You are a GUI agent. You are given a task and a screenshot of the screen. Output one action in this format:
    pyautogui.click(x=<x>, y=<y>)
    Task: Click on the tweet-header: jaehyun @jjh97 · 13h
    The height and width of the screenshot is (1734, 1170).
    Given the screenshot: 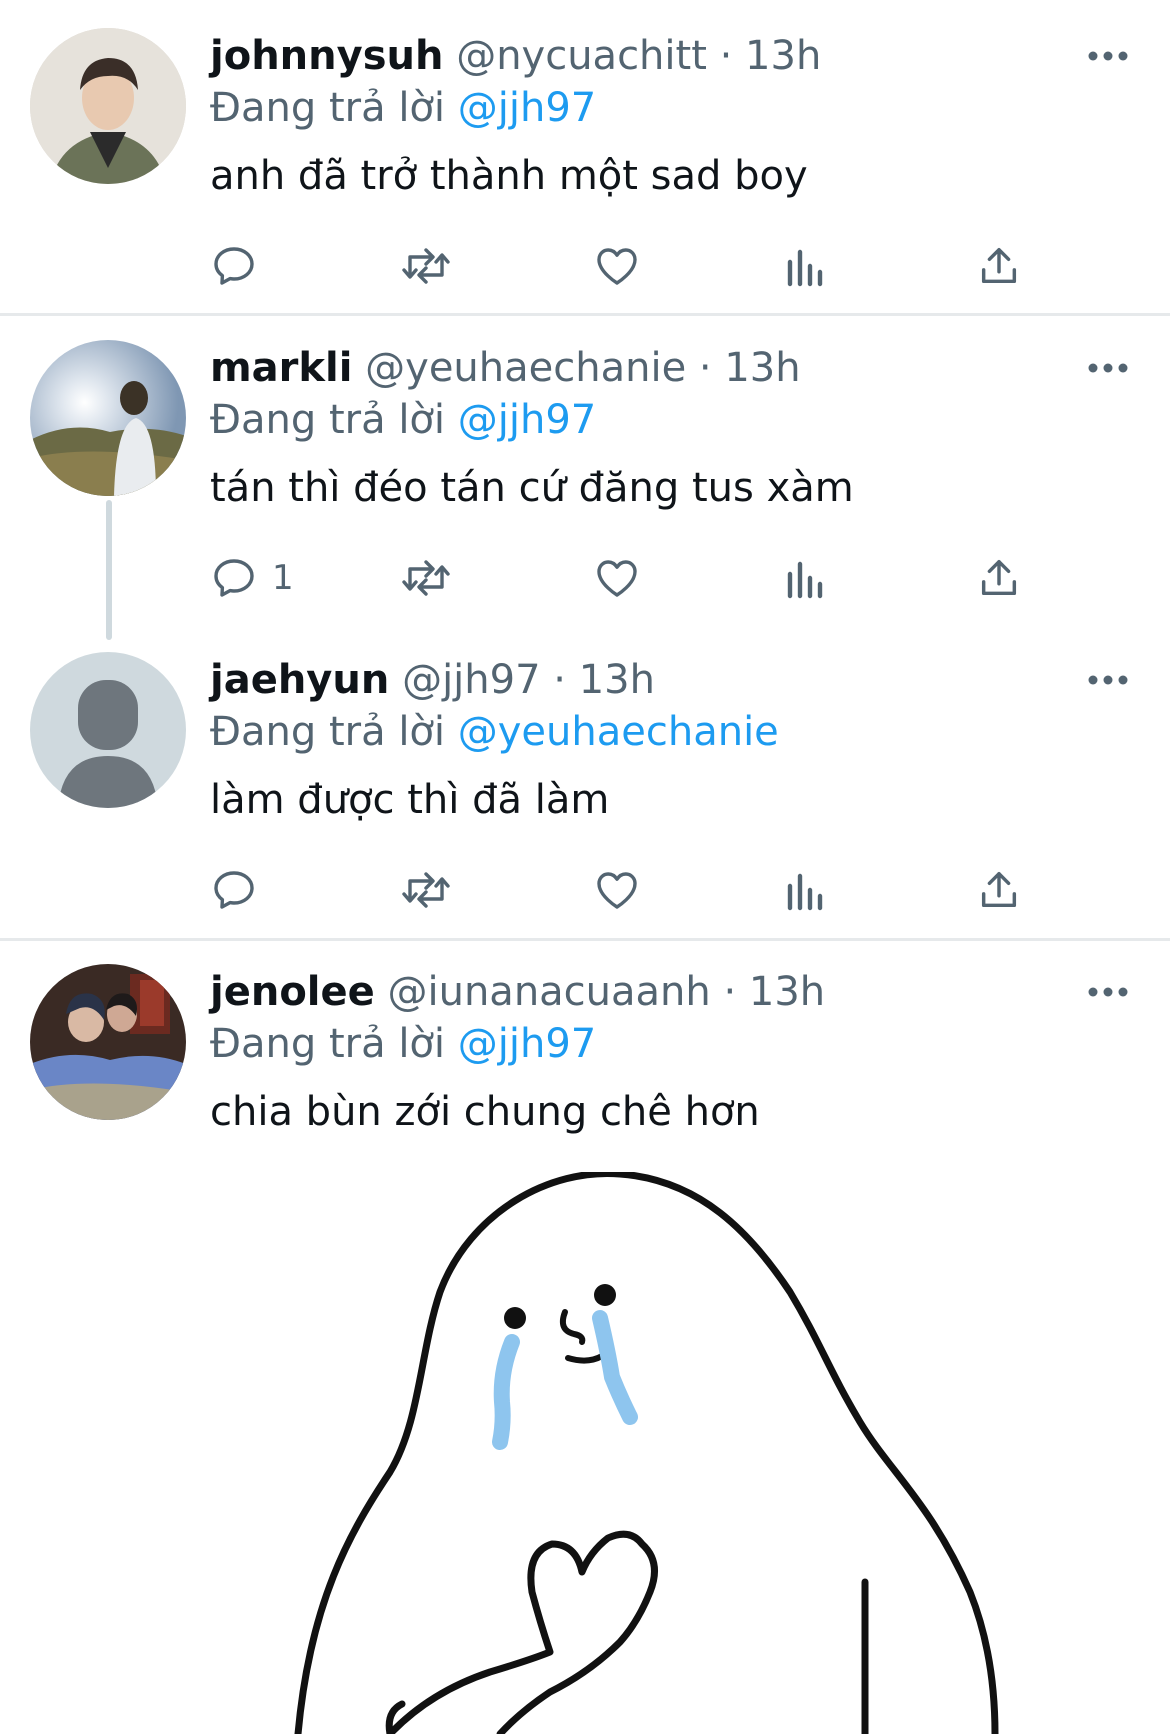 What is the action you would take?
    pyautogui.click(x=432, y=680)
    